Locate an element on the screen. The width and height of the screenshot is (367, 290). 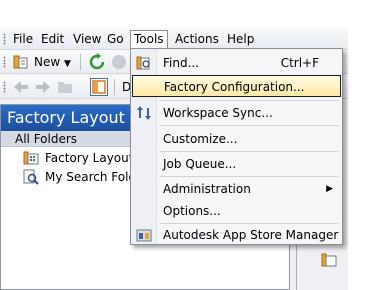
forward-arrow-icon is located at coordinates (43, 87).